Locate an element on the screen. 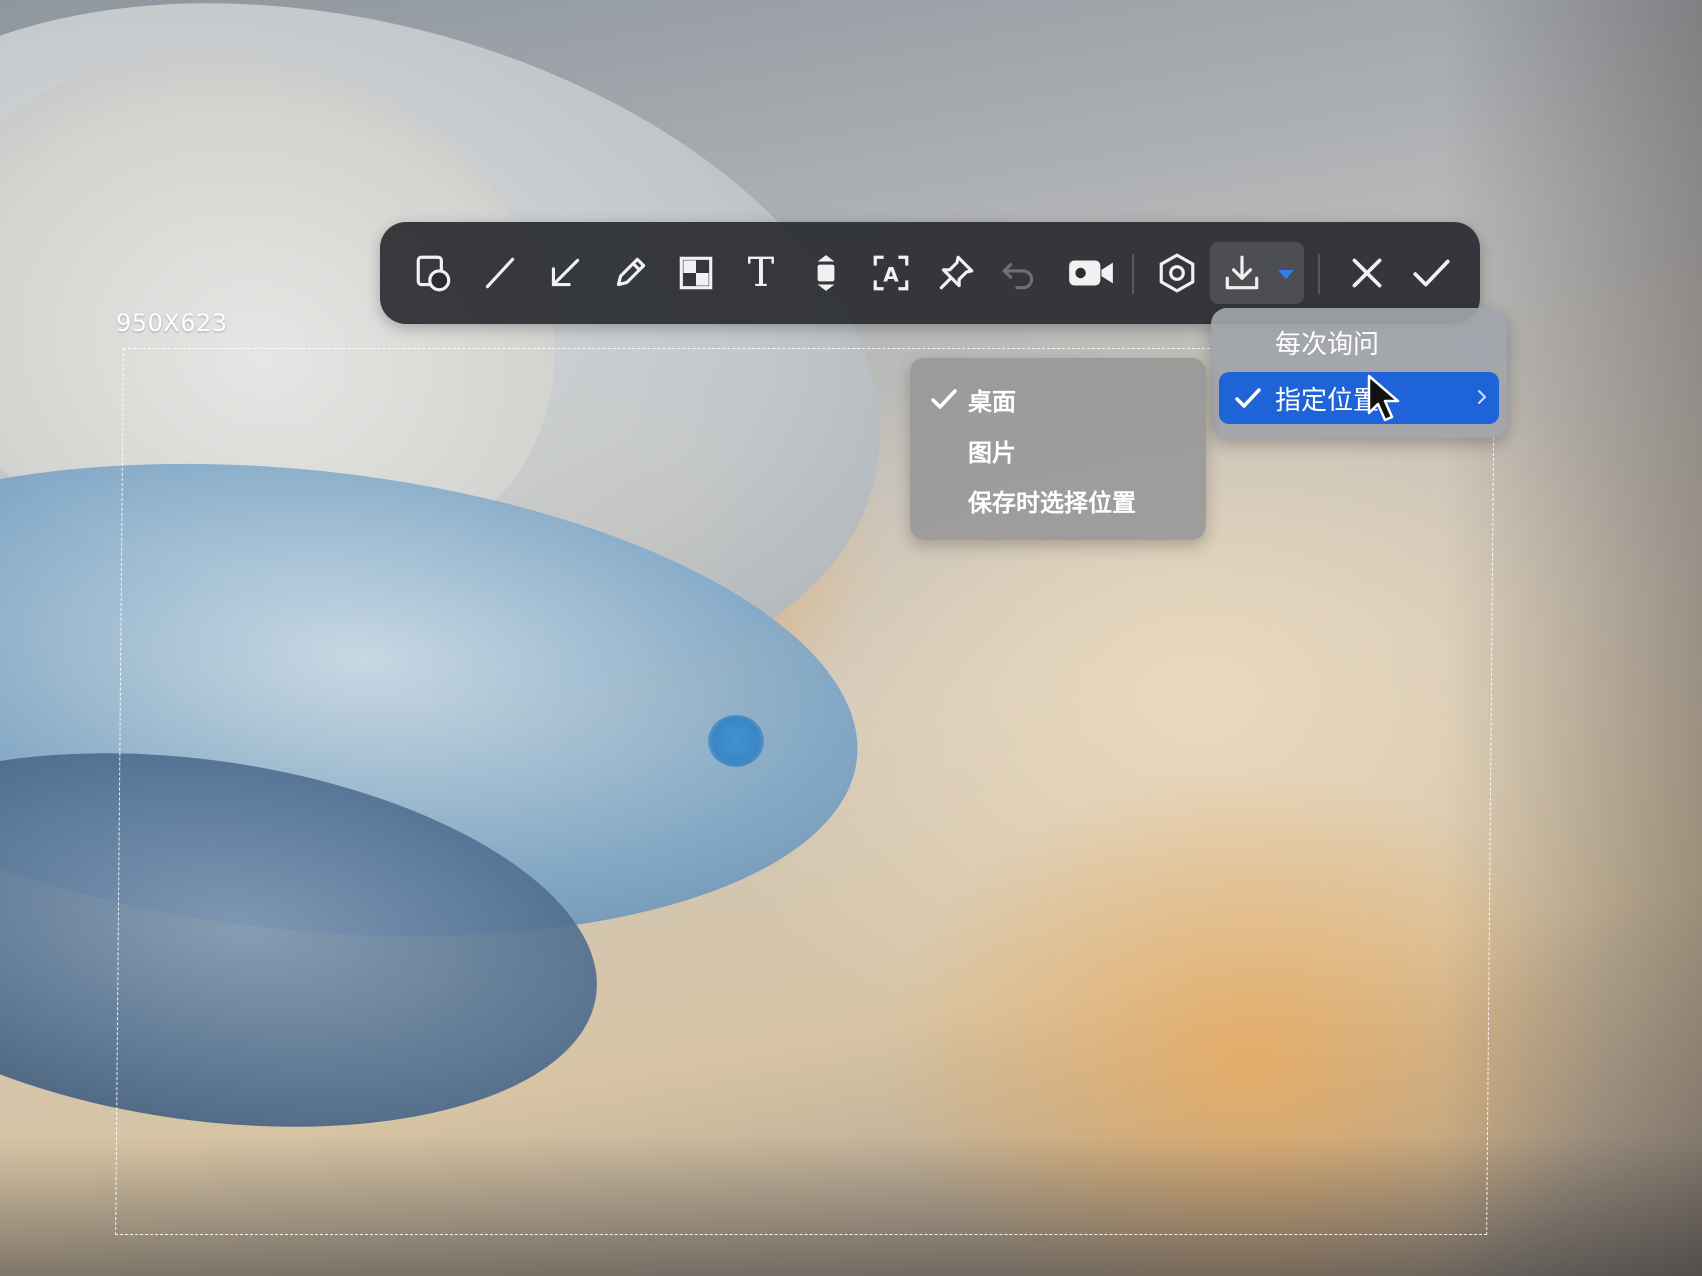 The height and width of the screenshot is (1276, 1702). menu-item-label: 指定位置 is located at coordinates (1327, 400).